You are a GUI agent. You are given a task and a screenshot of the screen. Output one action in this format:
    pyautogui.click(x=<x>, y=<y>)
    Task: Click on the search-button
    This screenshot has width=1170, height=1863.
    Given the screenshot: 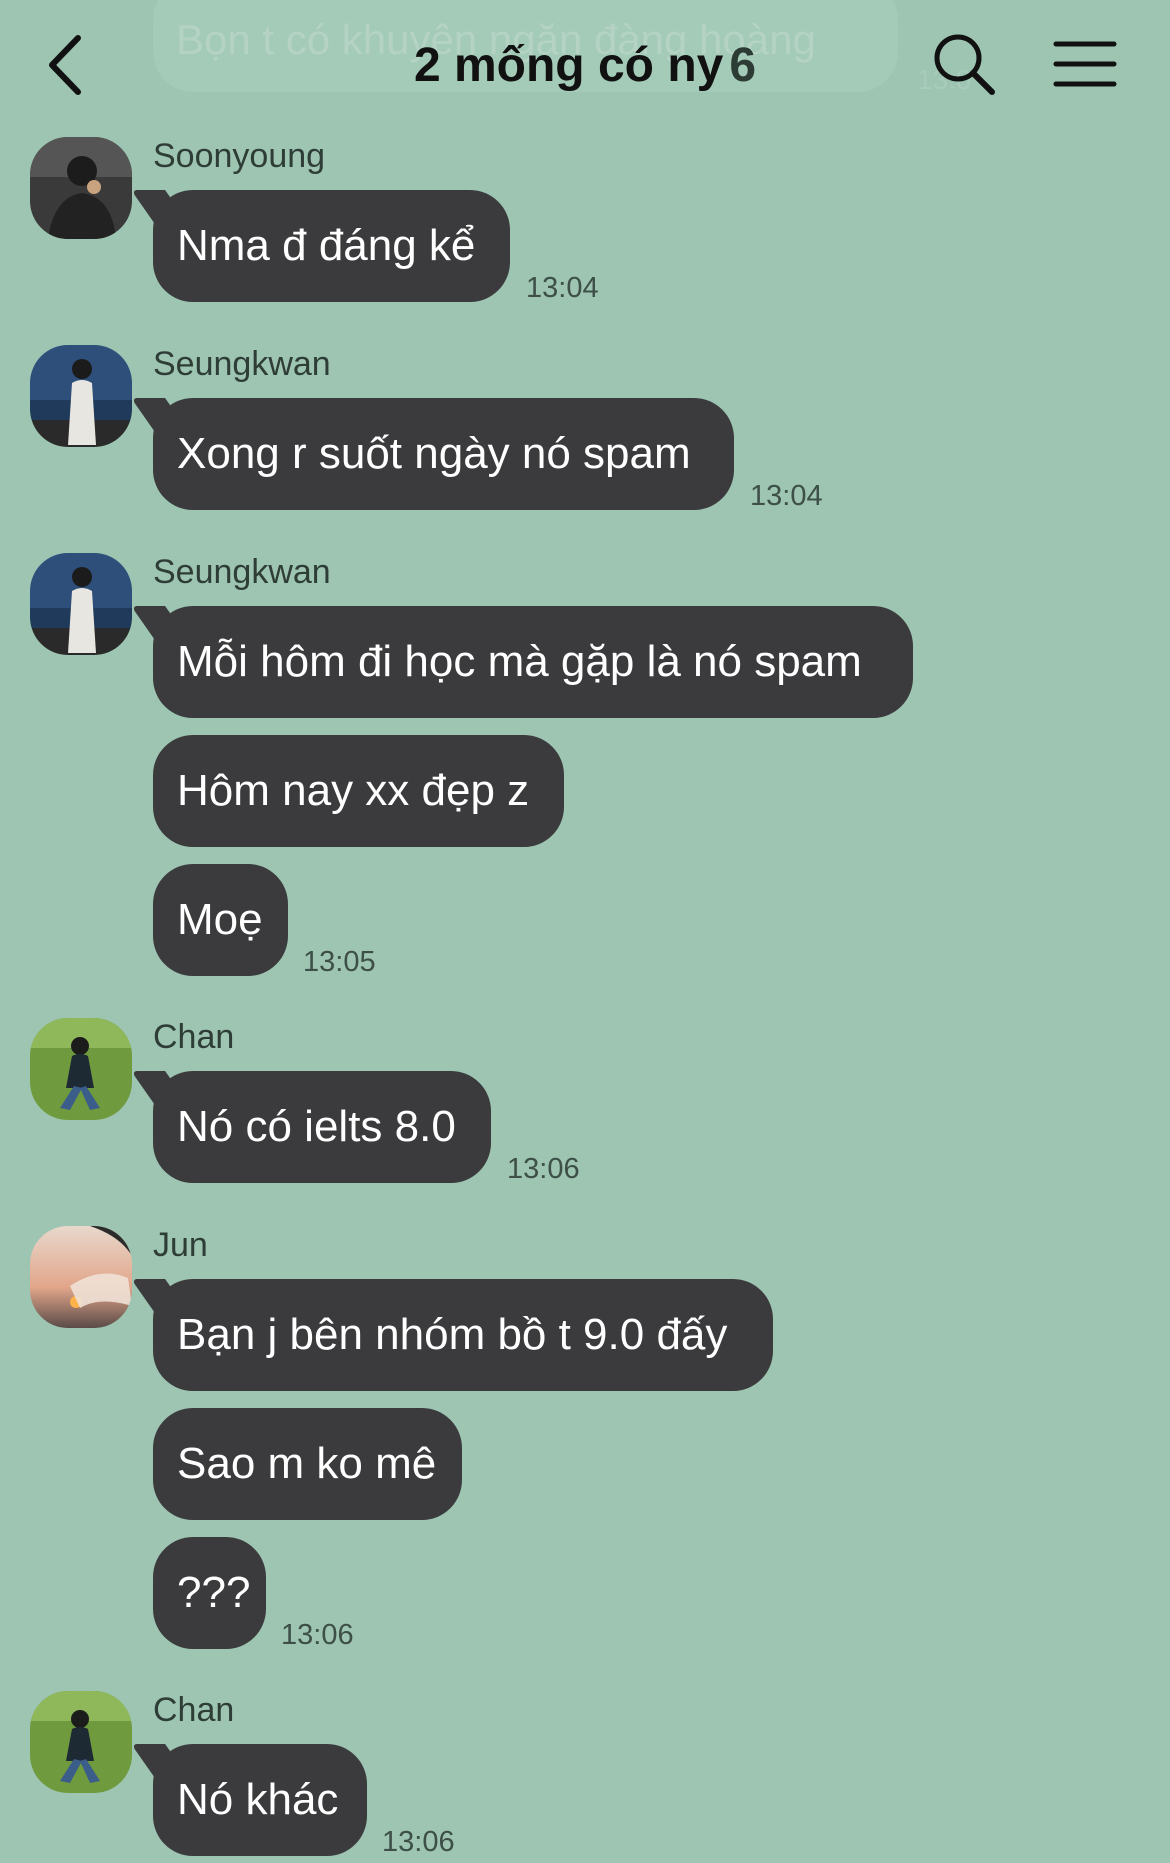 What is the action you would take?
    pyautogui.click(x=965, y=65)
    